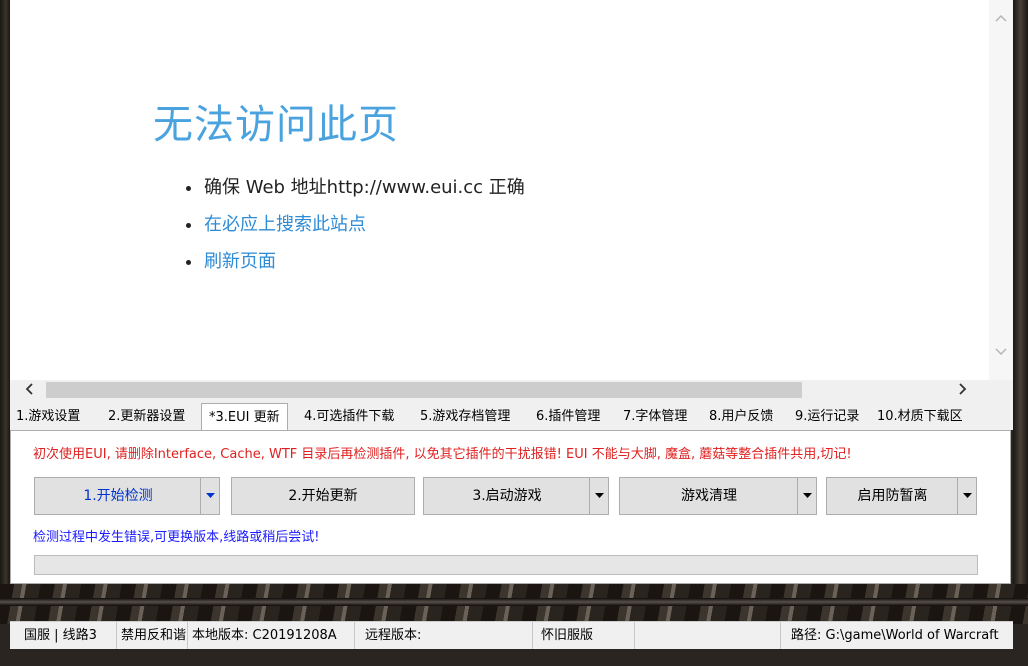  Describe the element at coordinates (1001, 390) in the screenshot. I see `scrollbar-corner` at that location.